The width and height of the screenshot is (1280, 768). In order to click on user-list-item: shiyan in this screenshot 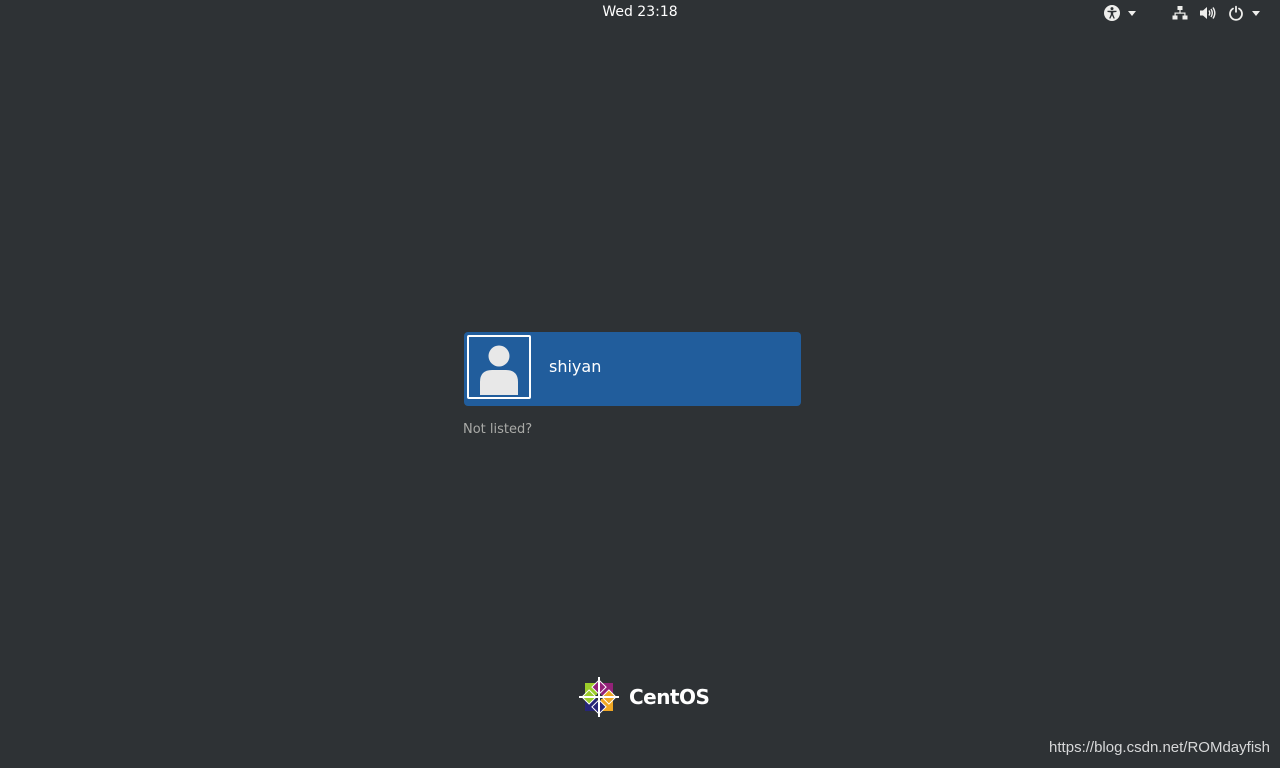, I will do `click(632, 369)`.